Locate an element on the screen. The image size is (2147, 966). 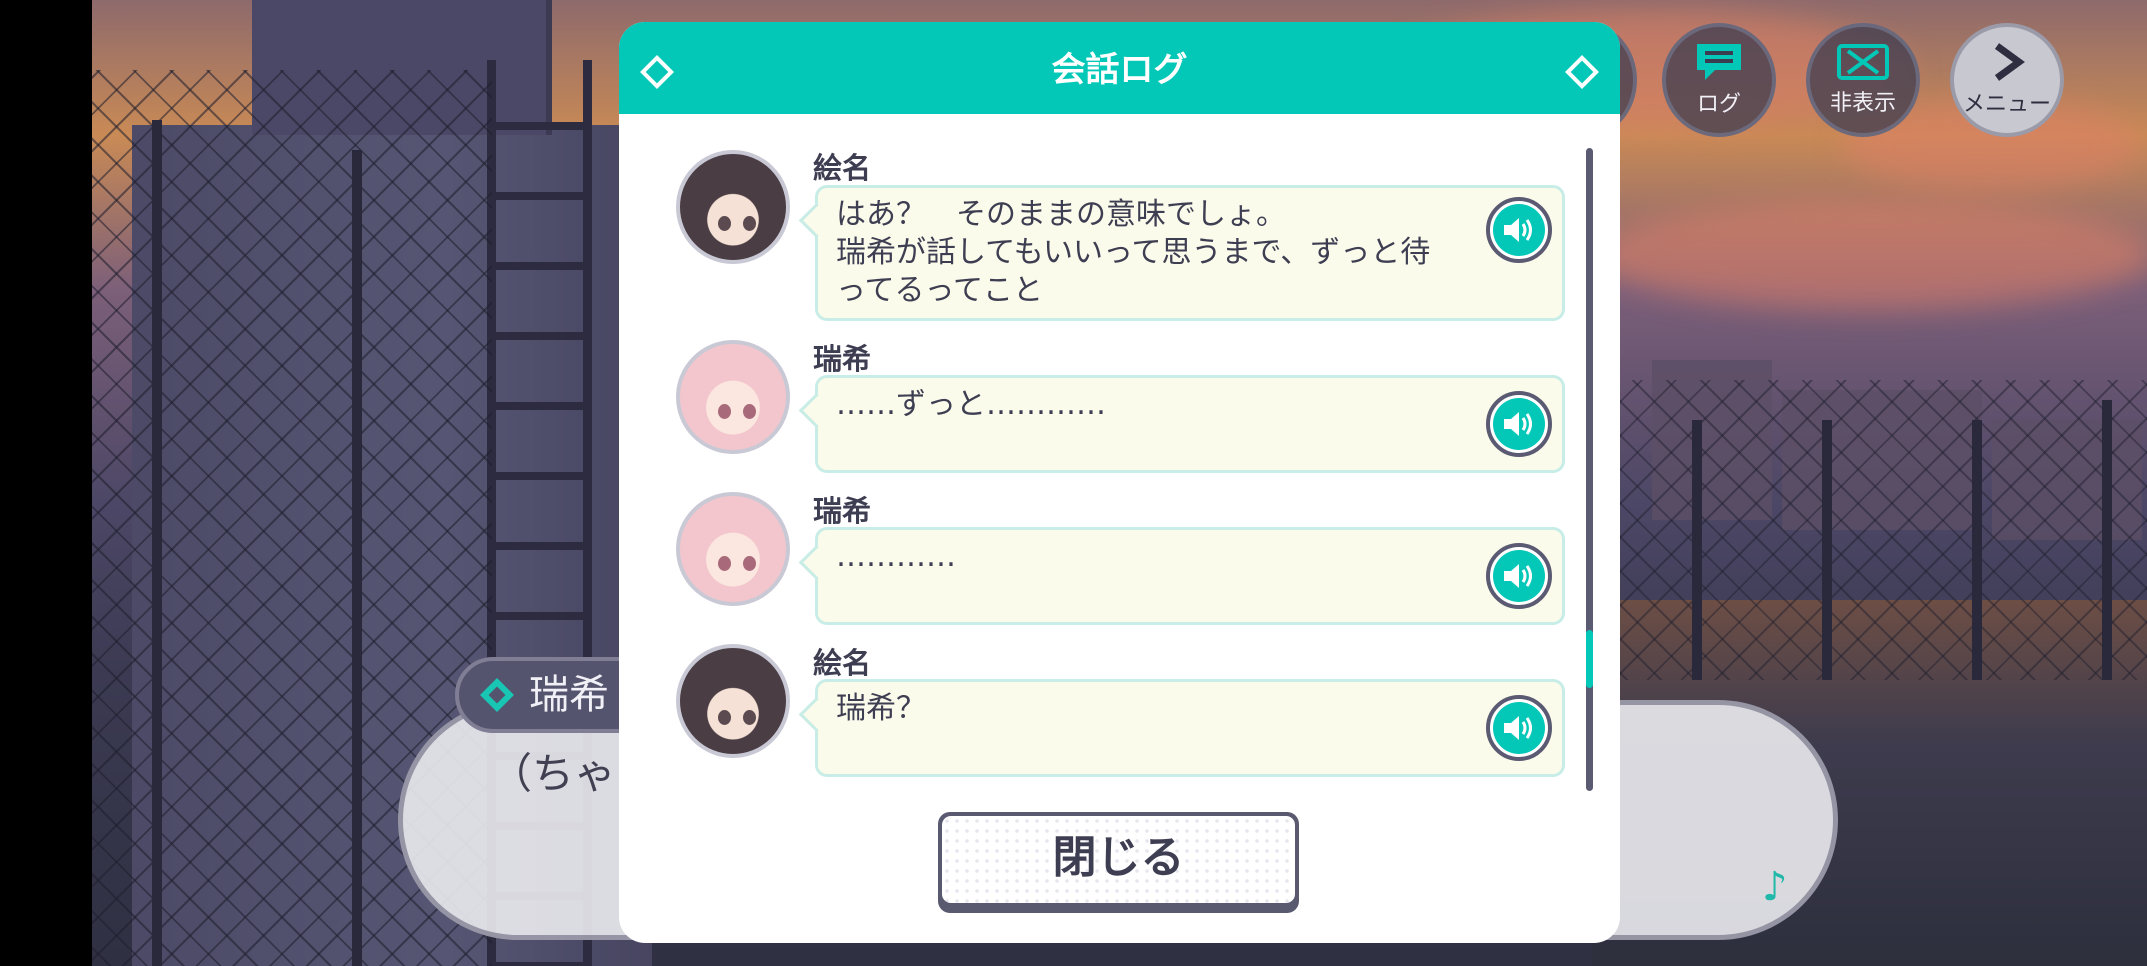
dialog-header: 会話ログ is located at coordinates (1119, 68).